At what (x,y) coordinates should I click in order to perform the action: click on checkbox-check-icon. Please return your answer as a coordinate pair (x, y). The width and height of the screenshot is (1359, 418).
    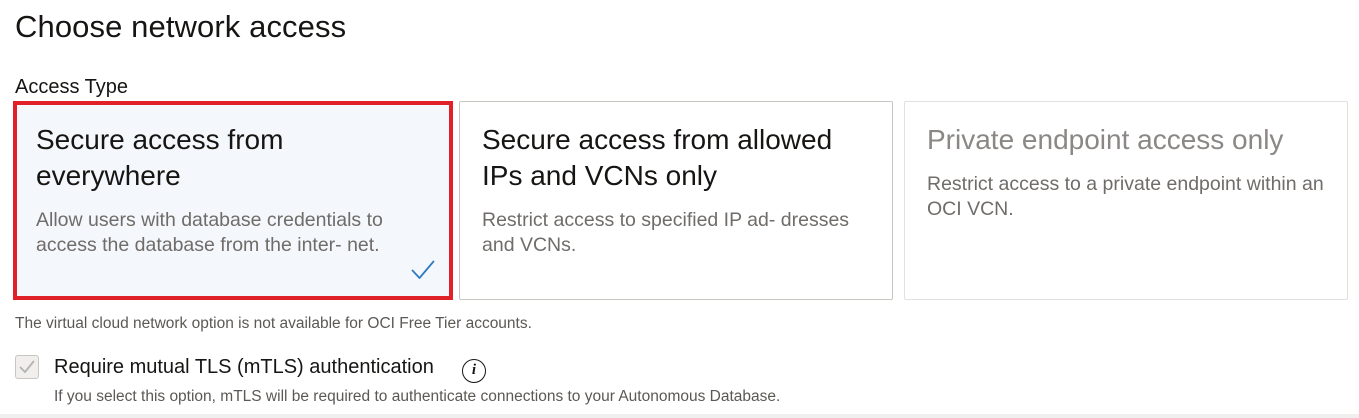
    Looking at the image, I should click on (27, 366).